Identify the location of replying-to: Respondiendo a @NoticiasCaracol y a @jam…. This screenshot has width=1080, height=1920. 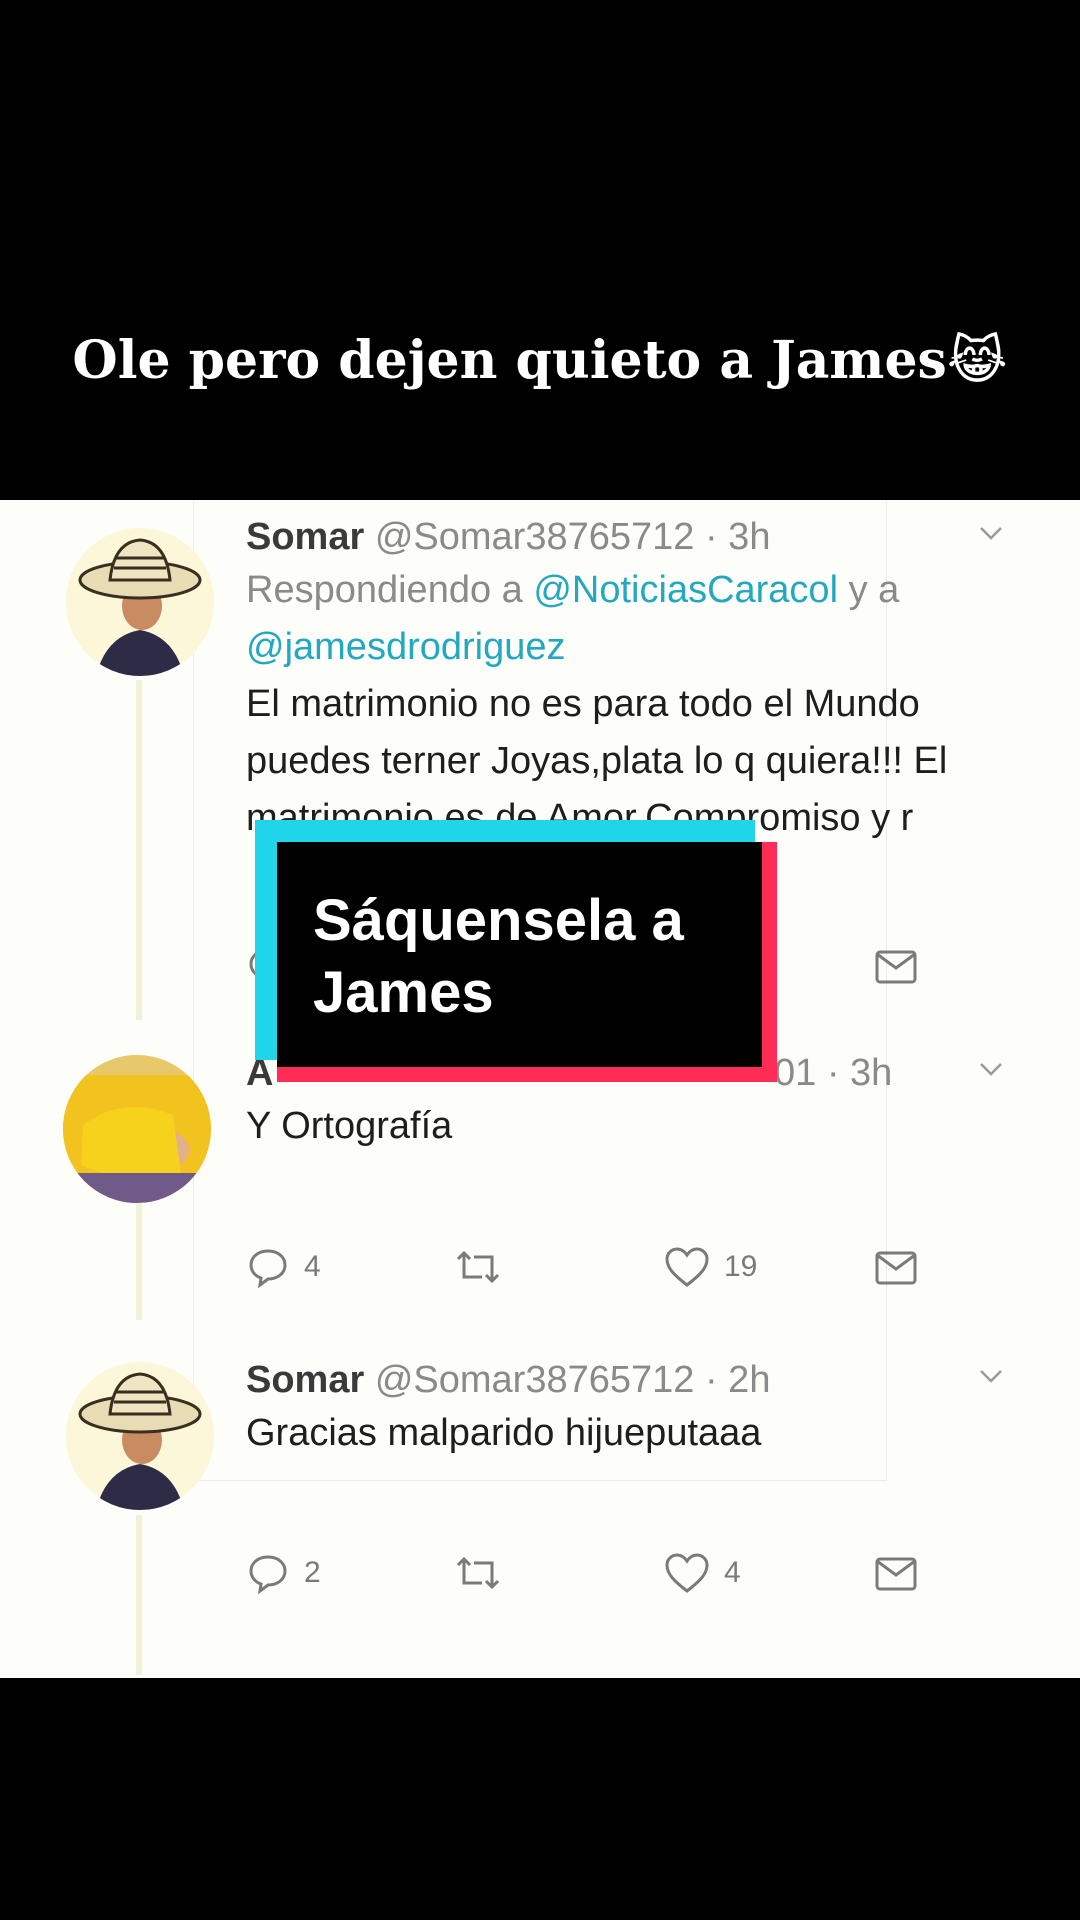
(636, 619).